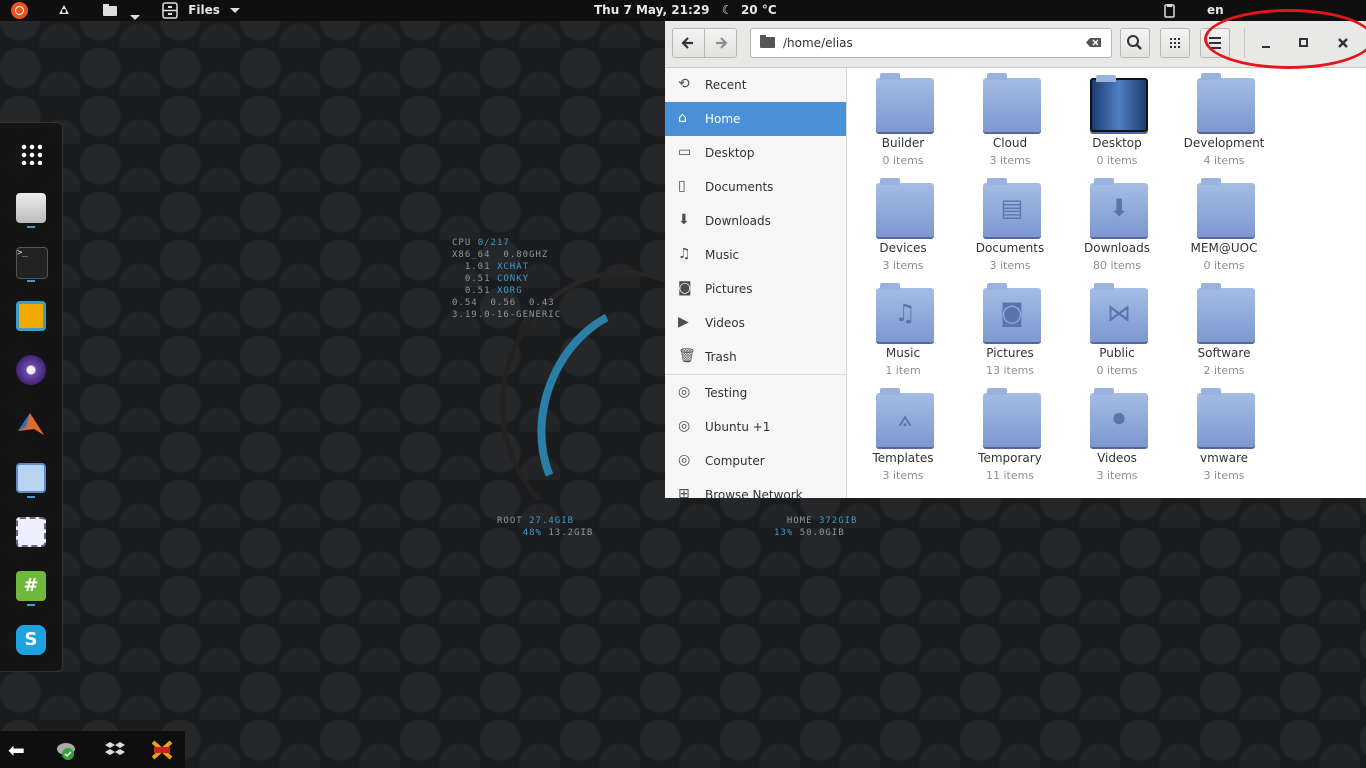 The image size is (1366, 768). What do you see at coordinates (31, 605) in the screenshot?
I see `running-indicator` at bounding box center [31, 605].